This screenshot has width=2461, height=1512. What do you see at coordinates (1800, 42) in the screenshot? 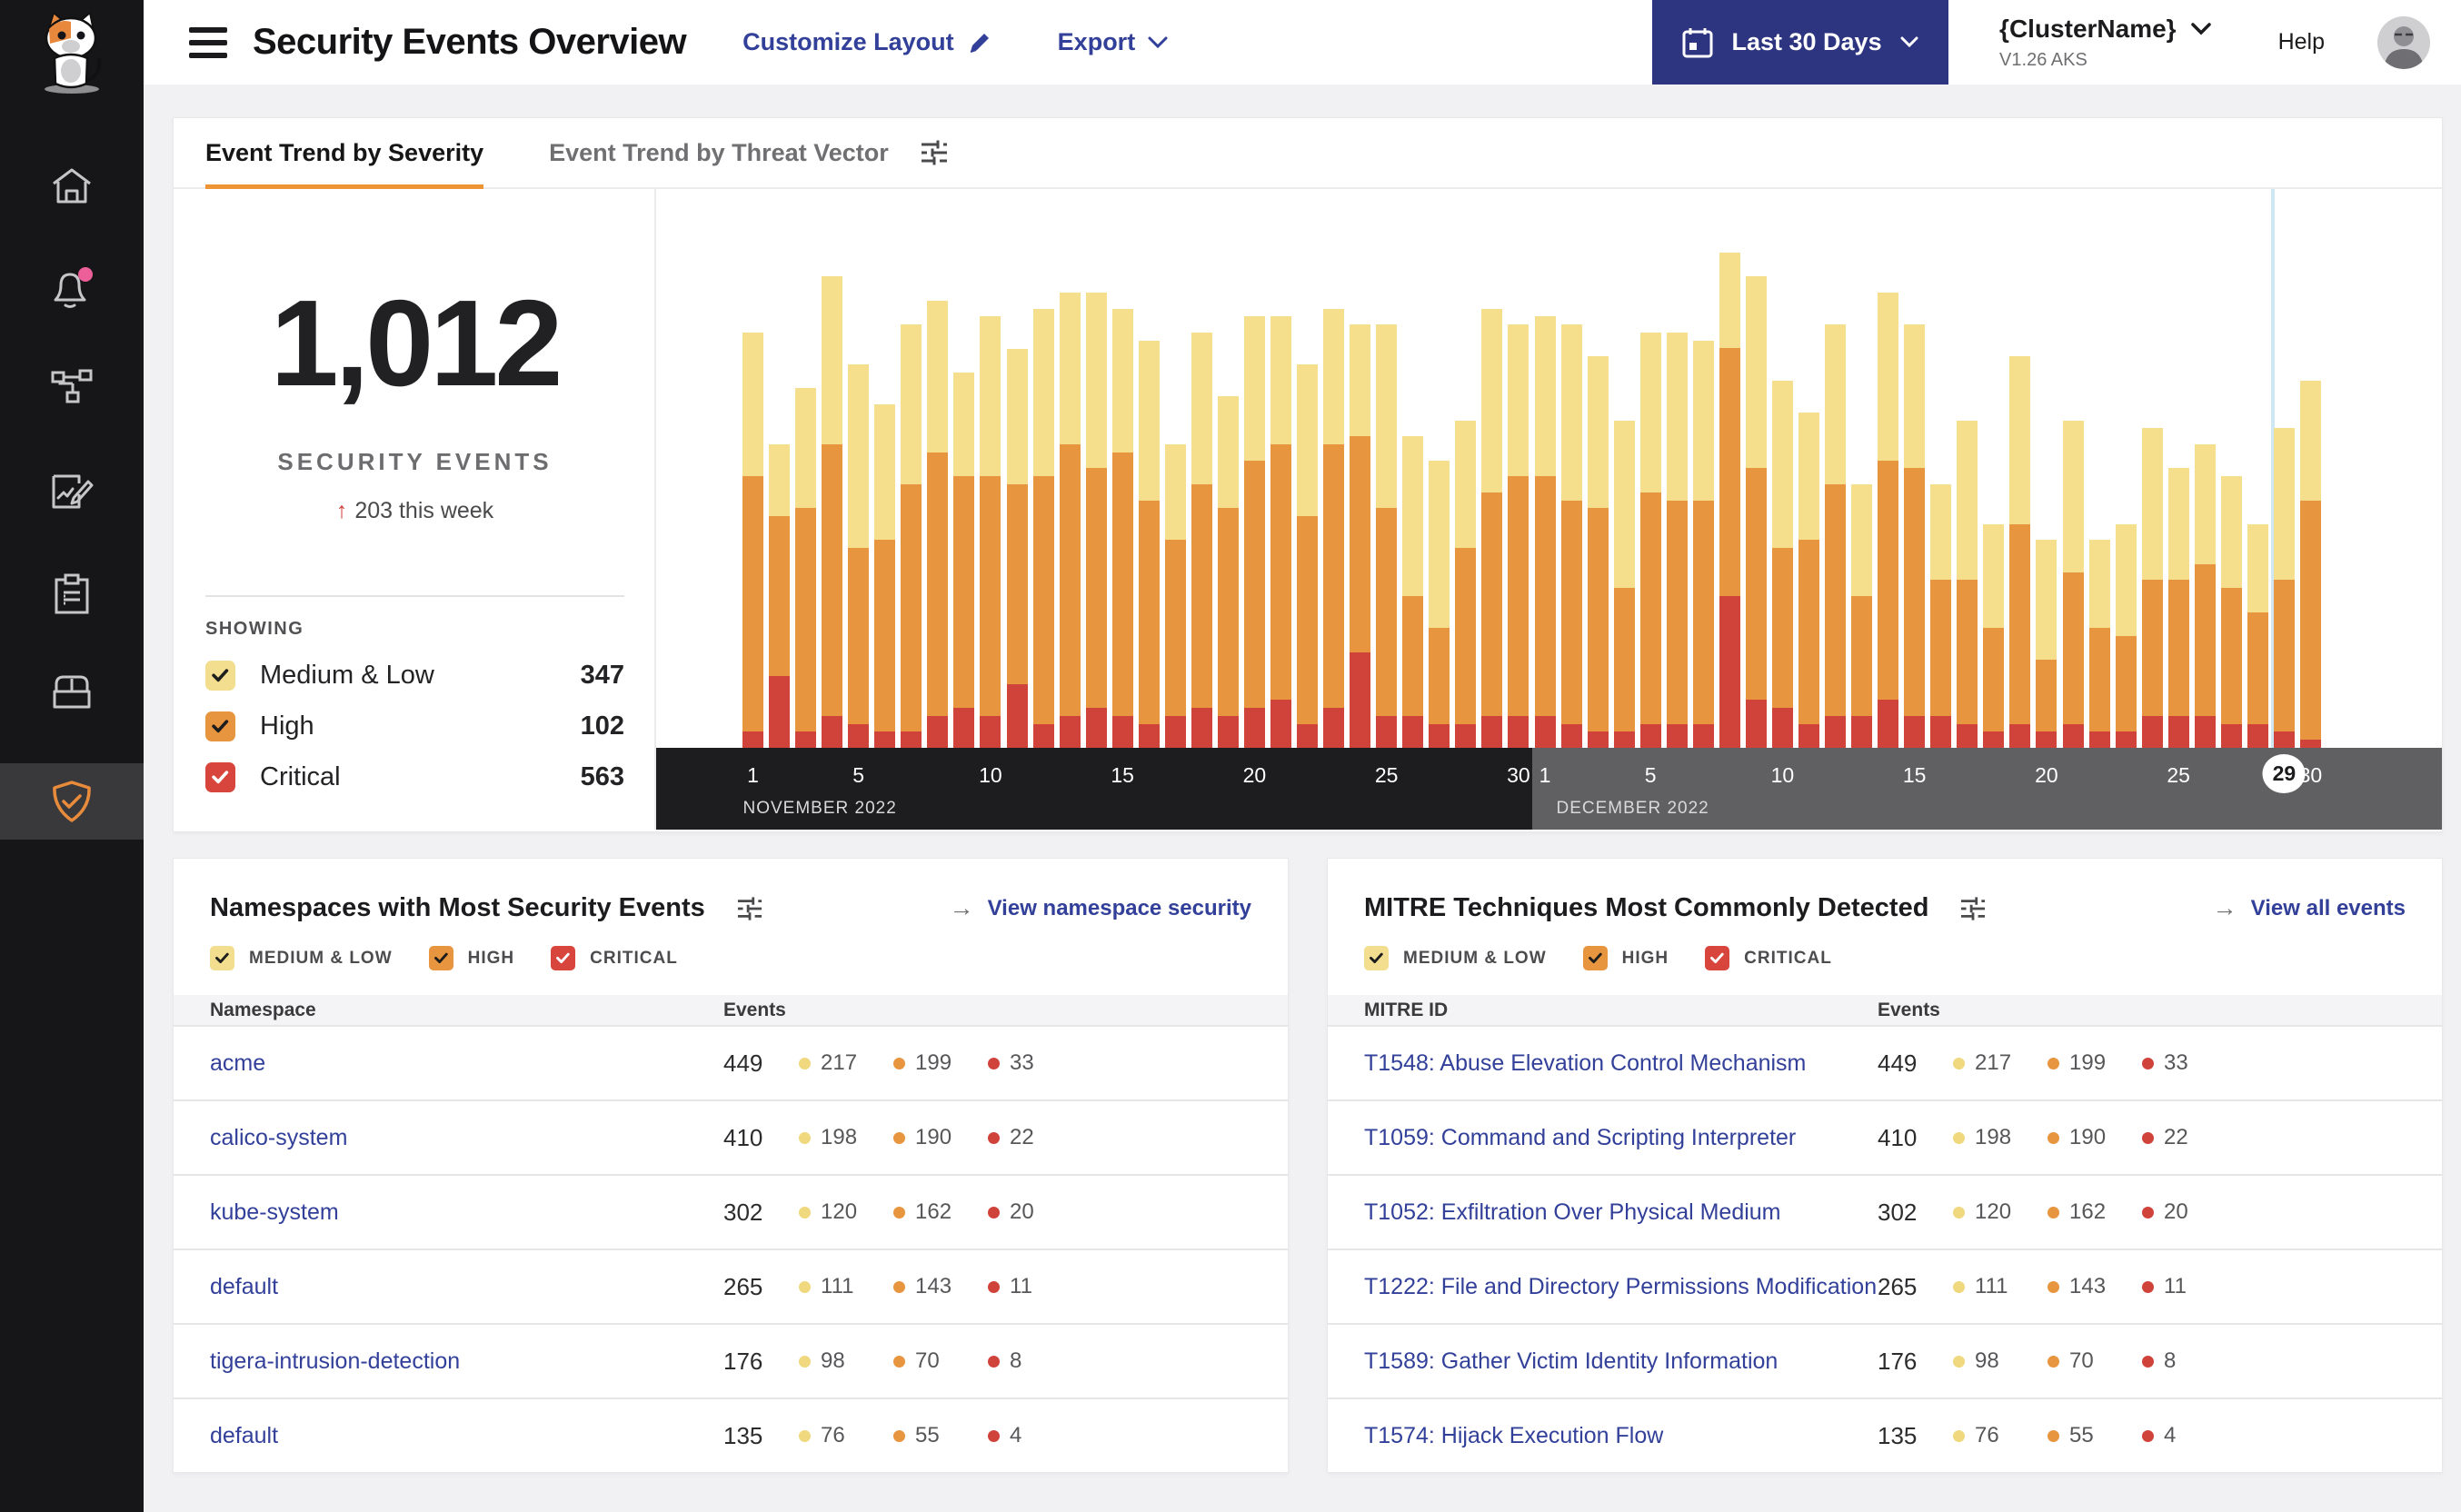
I see `date-range-button: Last 30 Days` at bounding box center [1800, 42].